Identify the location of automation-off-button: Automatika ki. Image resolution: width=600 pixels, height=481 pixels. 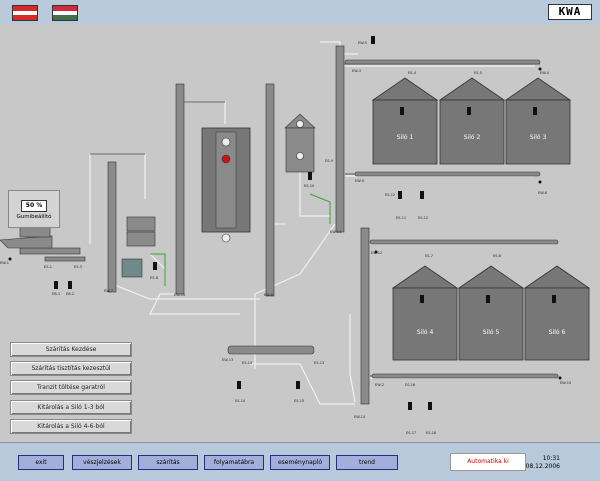
(488, 462).